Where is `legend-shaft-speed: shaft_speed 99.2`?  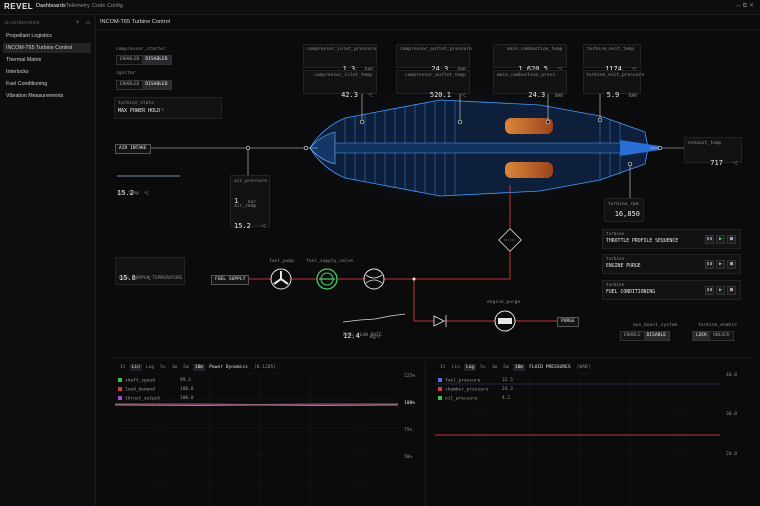
legend-shaft-speed: shaft_speed 99.2 is located at coordinates (154, 381).